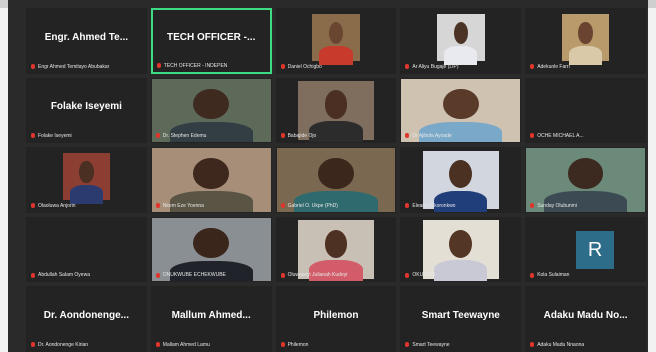 This screenshot has width=656, height=352. What do you see at coordinates (460, 275) in the screenshot?
I see `participant-name-label: OKUOSKI` at bounding box center [460, 275].